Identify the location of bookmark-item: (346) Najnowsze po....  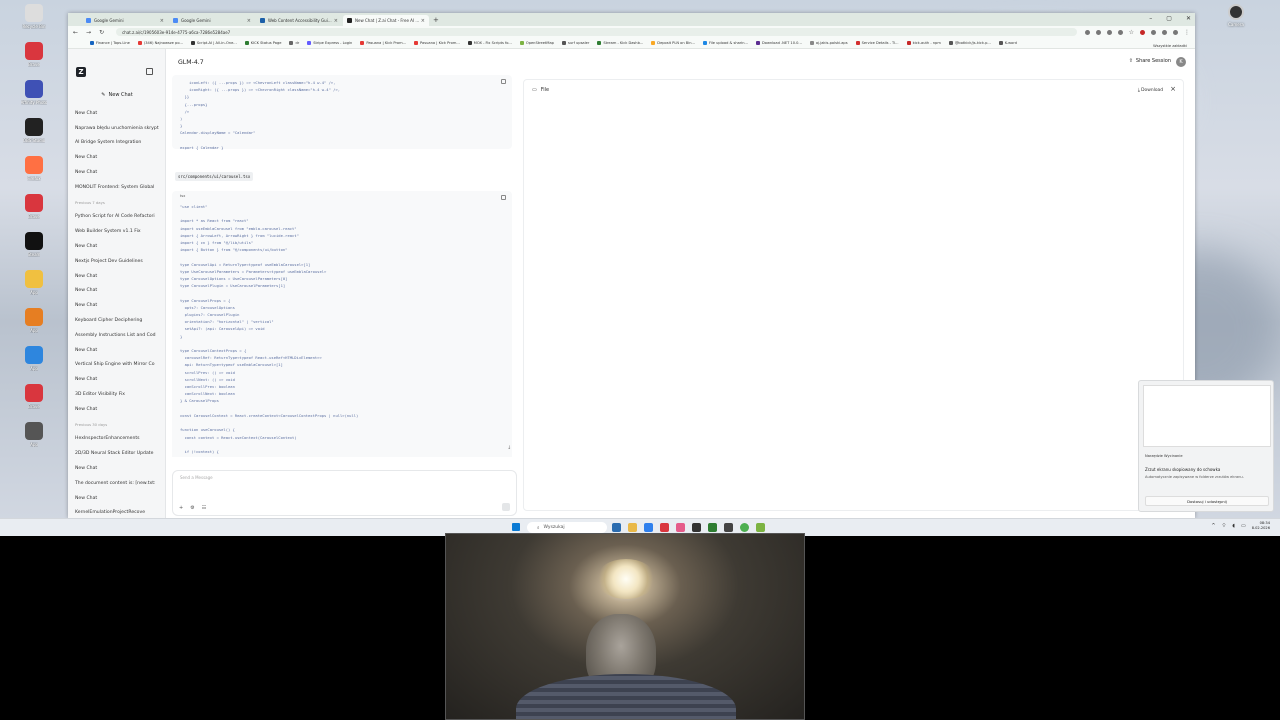
(160, 43).